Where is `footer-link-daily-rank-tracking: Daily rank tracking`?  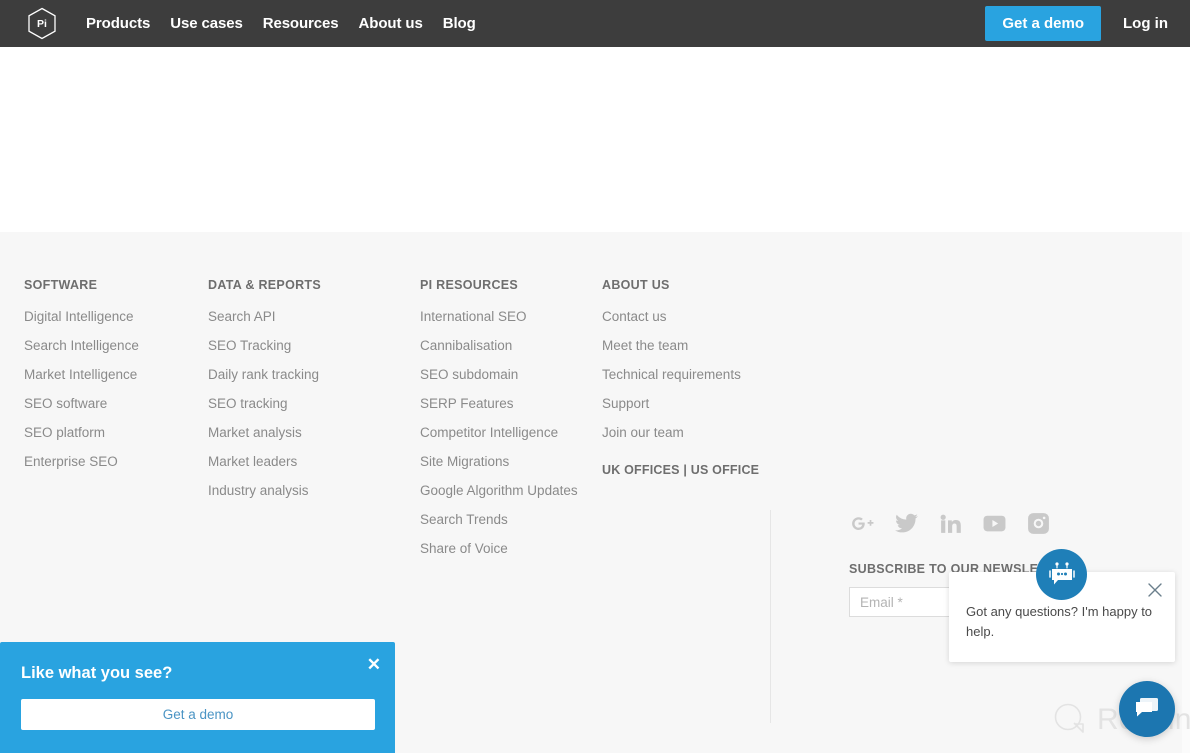
footer-link-daily-rank-tracking: Daily rank tracking is located at coordinates (314, 374).